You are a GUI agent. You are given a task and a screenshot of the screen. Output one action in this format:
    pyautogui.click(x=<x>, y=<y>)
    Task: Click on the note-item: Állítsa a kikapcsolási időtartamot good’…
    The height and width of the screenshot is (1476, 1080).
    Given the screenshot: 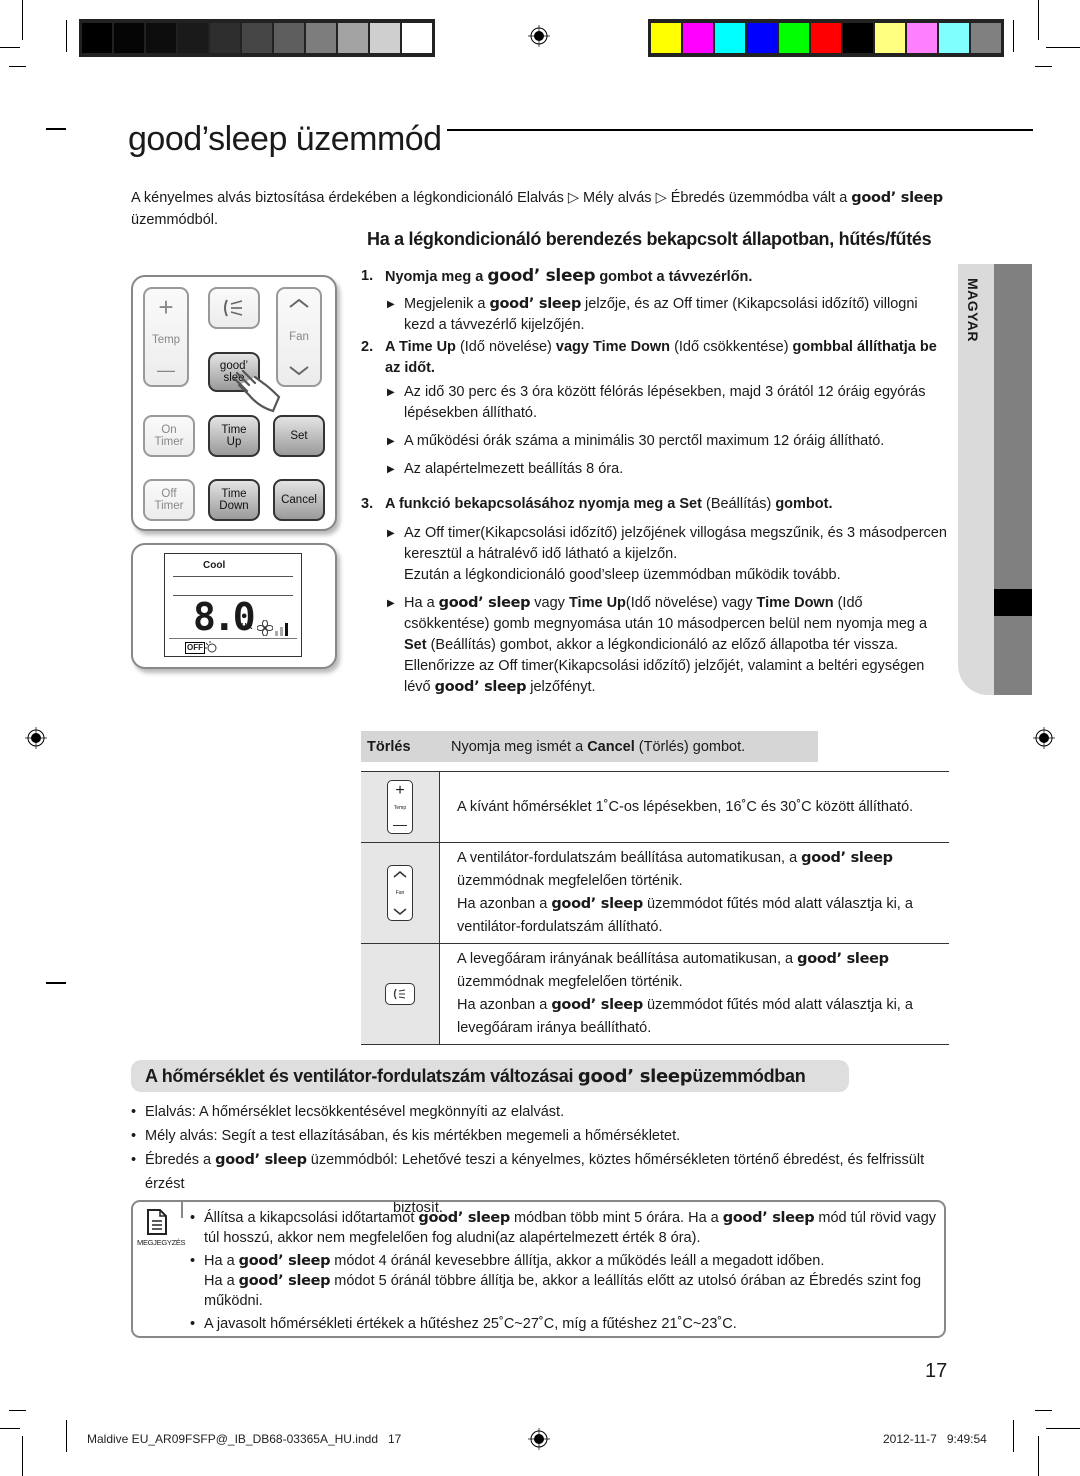 What is the action you would take?
    pyautogui.click(x=565, y=1228)
    